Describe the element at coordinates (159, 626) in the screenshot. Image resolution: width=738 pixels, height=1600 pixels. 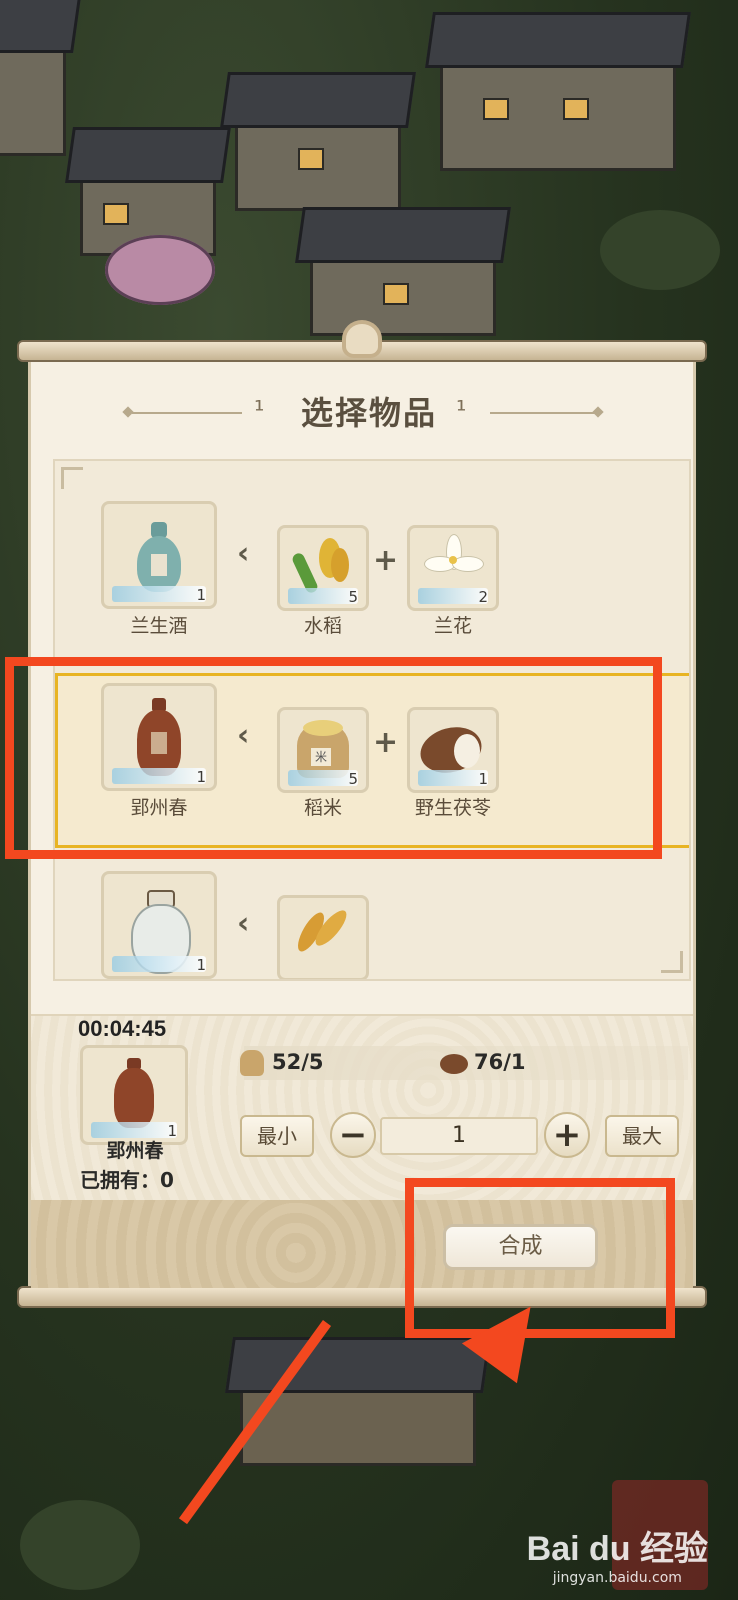
I see `product-name: 兰生酒` at that location.